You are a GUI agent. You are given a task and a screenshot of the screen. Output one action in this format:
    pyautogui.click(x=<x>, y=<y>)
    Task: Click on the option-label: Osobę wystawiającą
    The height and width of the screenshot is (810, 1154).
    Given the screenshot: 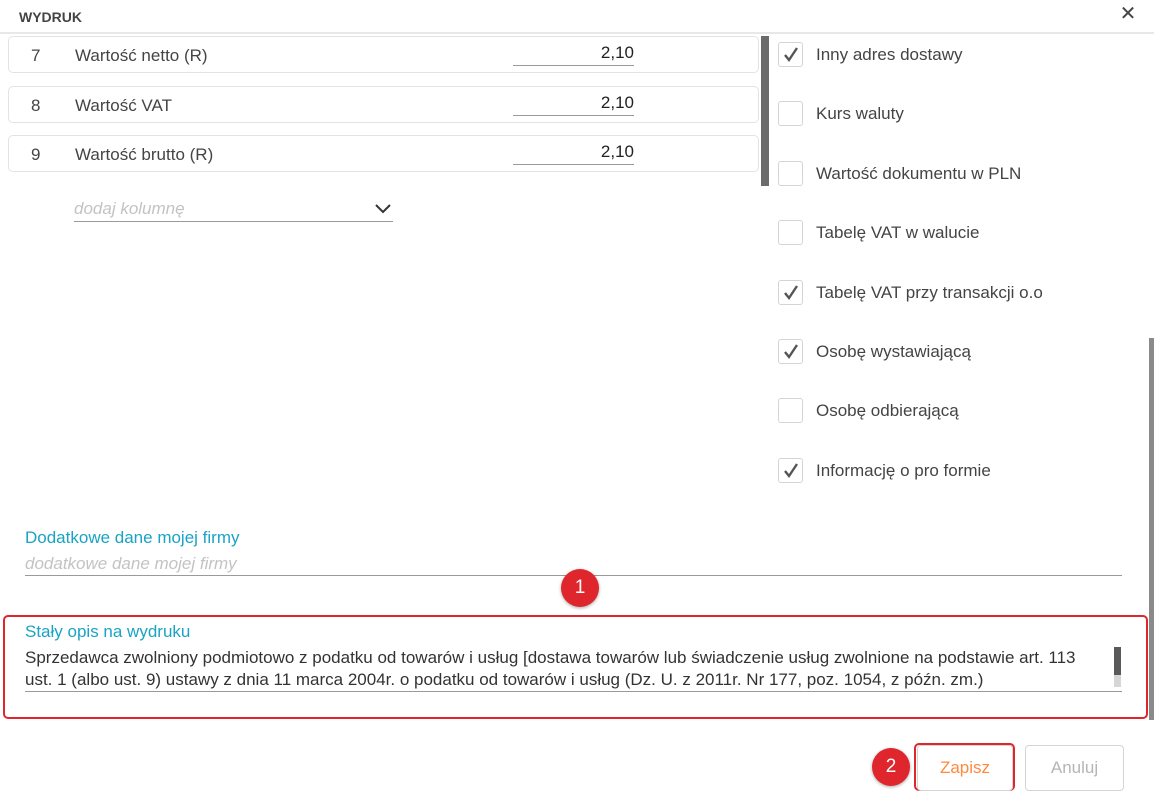 What is the action you would take?
    pyautogui.click(x=893, y=351)
    